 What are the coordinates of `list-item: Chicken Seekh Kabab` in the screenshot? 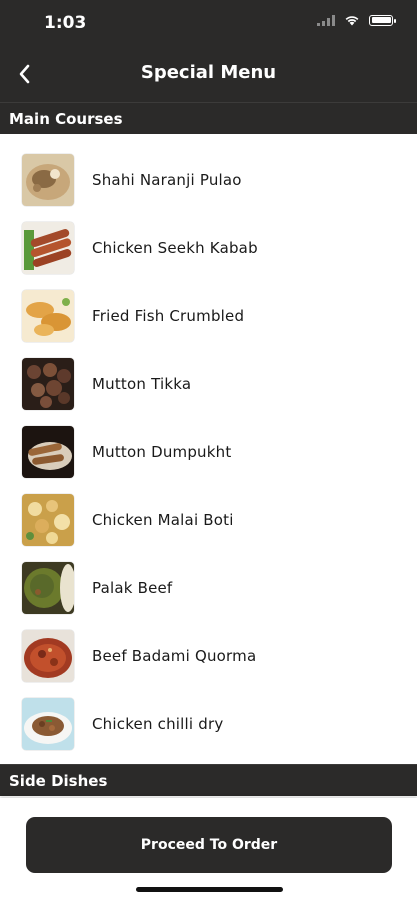 It's located at (208, 248).